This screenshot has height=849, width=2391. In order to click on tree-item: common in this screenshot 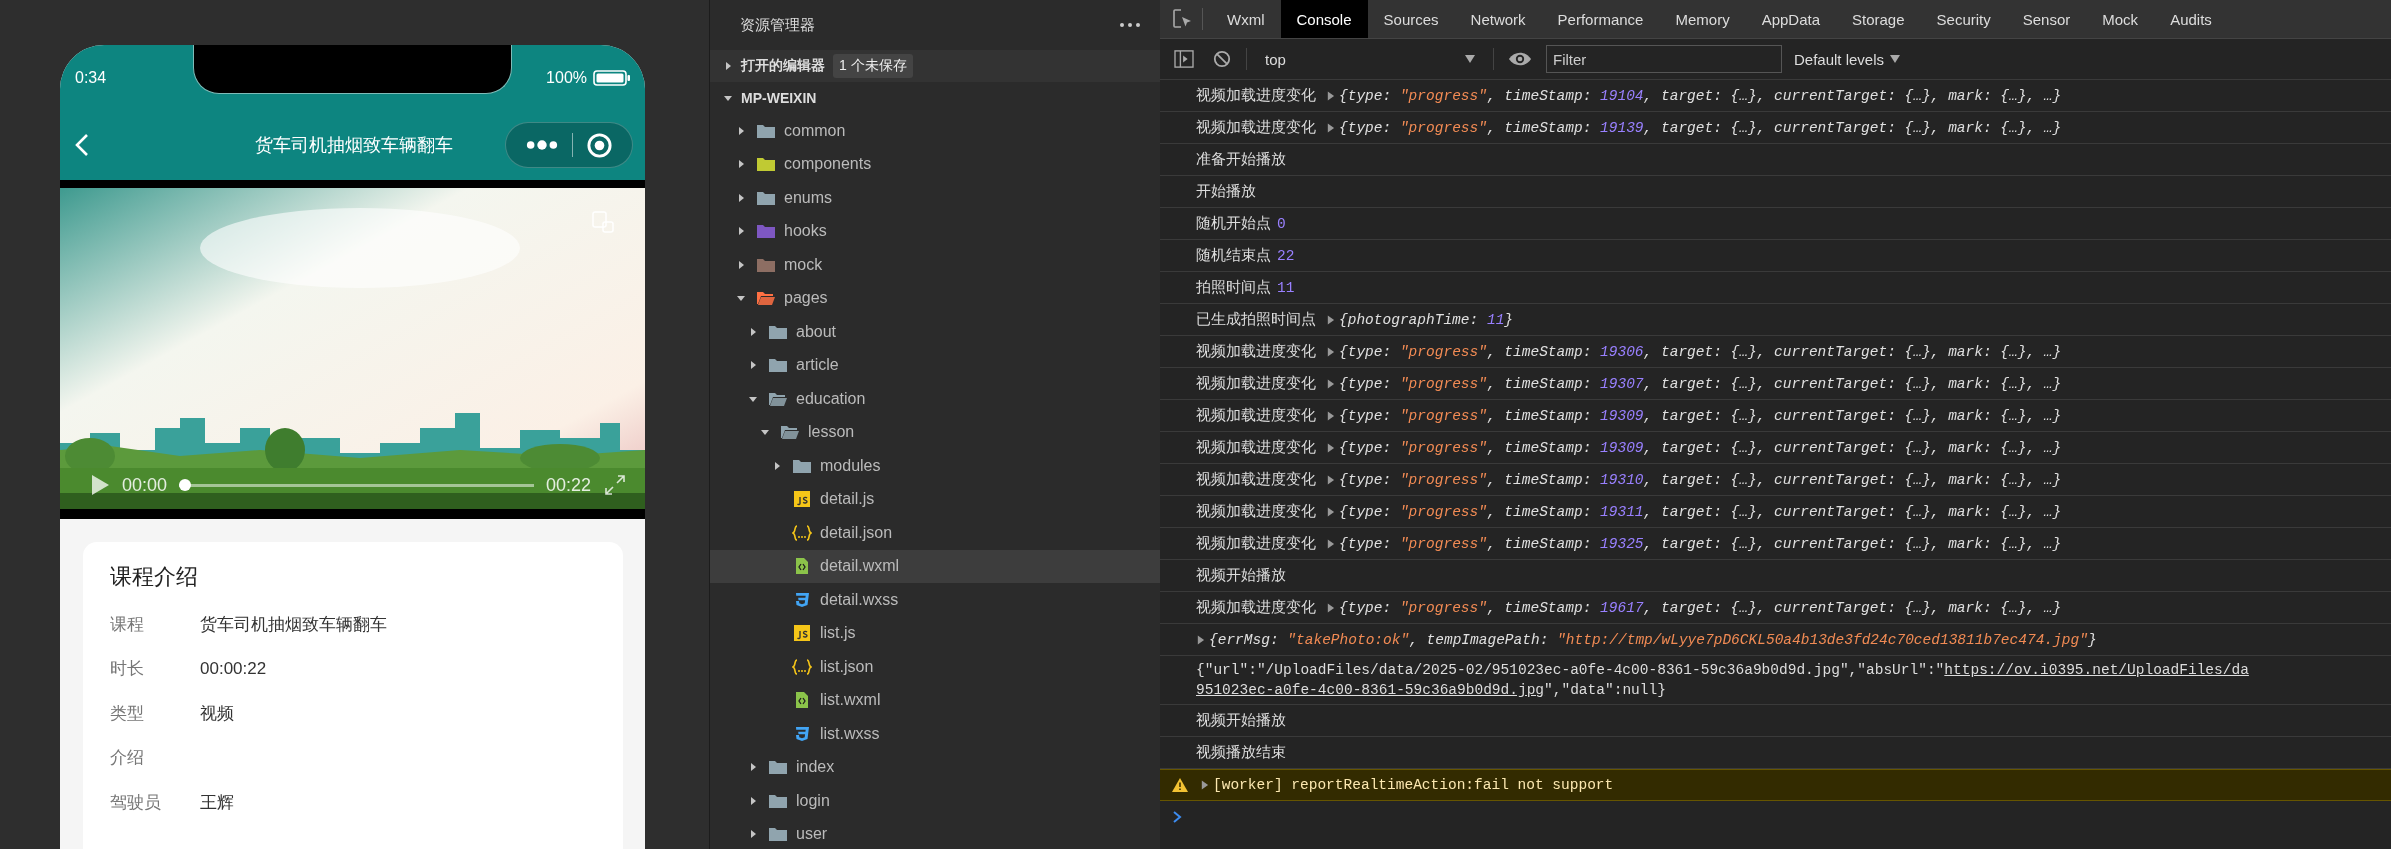, I will do `click(935, 131)`.